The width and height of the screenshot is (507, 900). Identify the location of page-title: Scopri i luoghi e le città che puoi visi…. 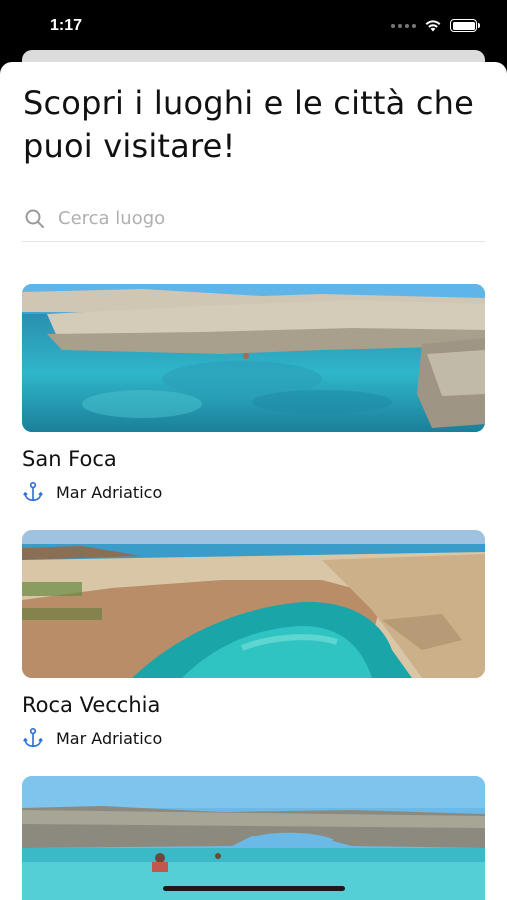
(249, 124).